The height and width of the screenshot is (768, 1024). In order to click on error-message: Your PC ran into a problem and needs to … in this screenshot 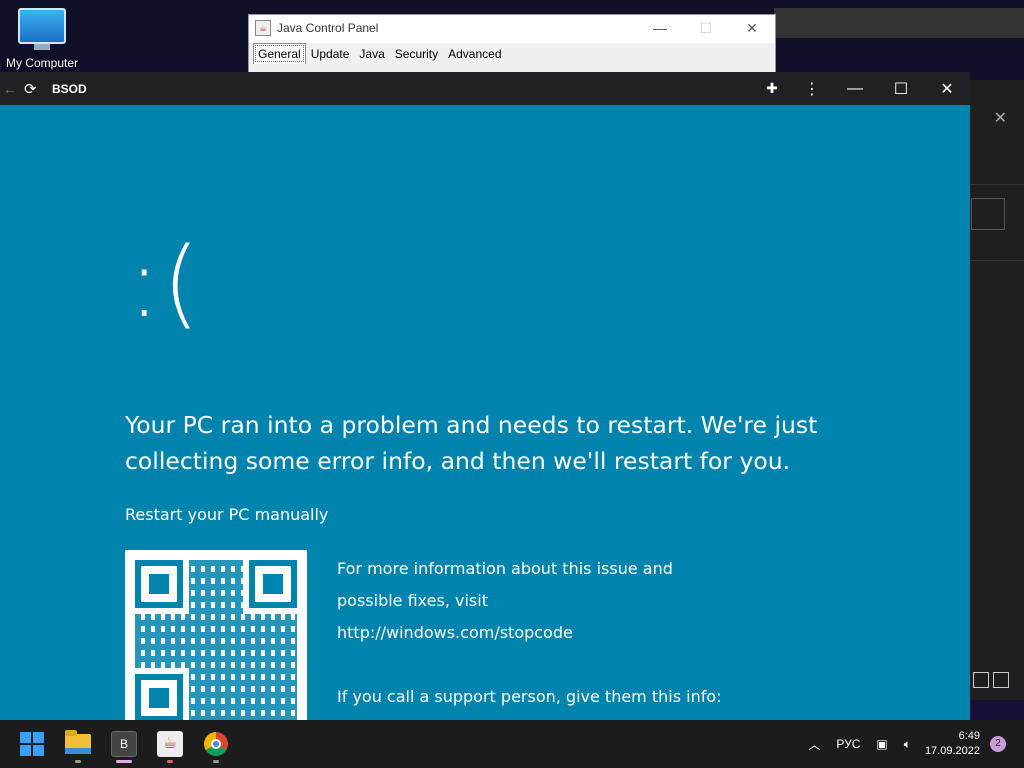, I will do `click(471, 443)`.